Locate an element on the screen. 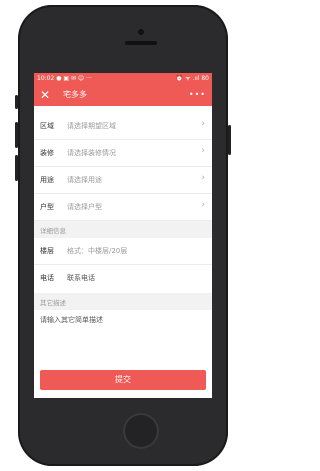  details-section-header: 详细信息 is located at coordinates (123, 229).